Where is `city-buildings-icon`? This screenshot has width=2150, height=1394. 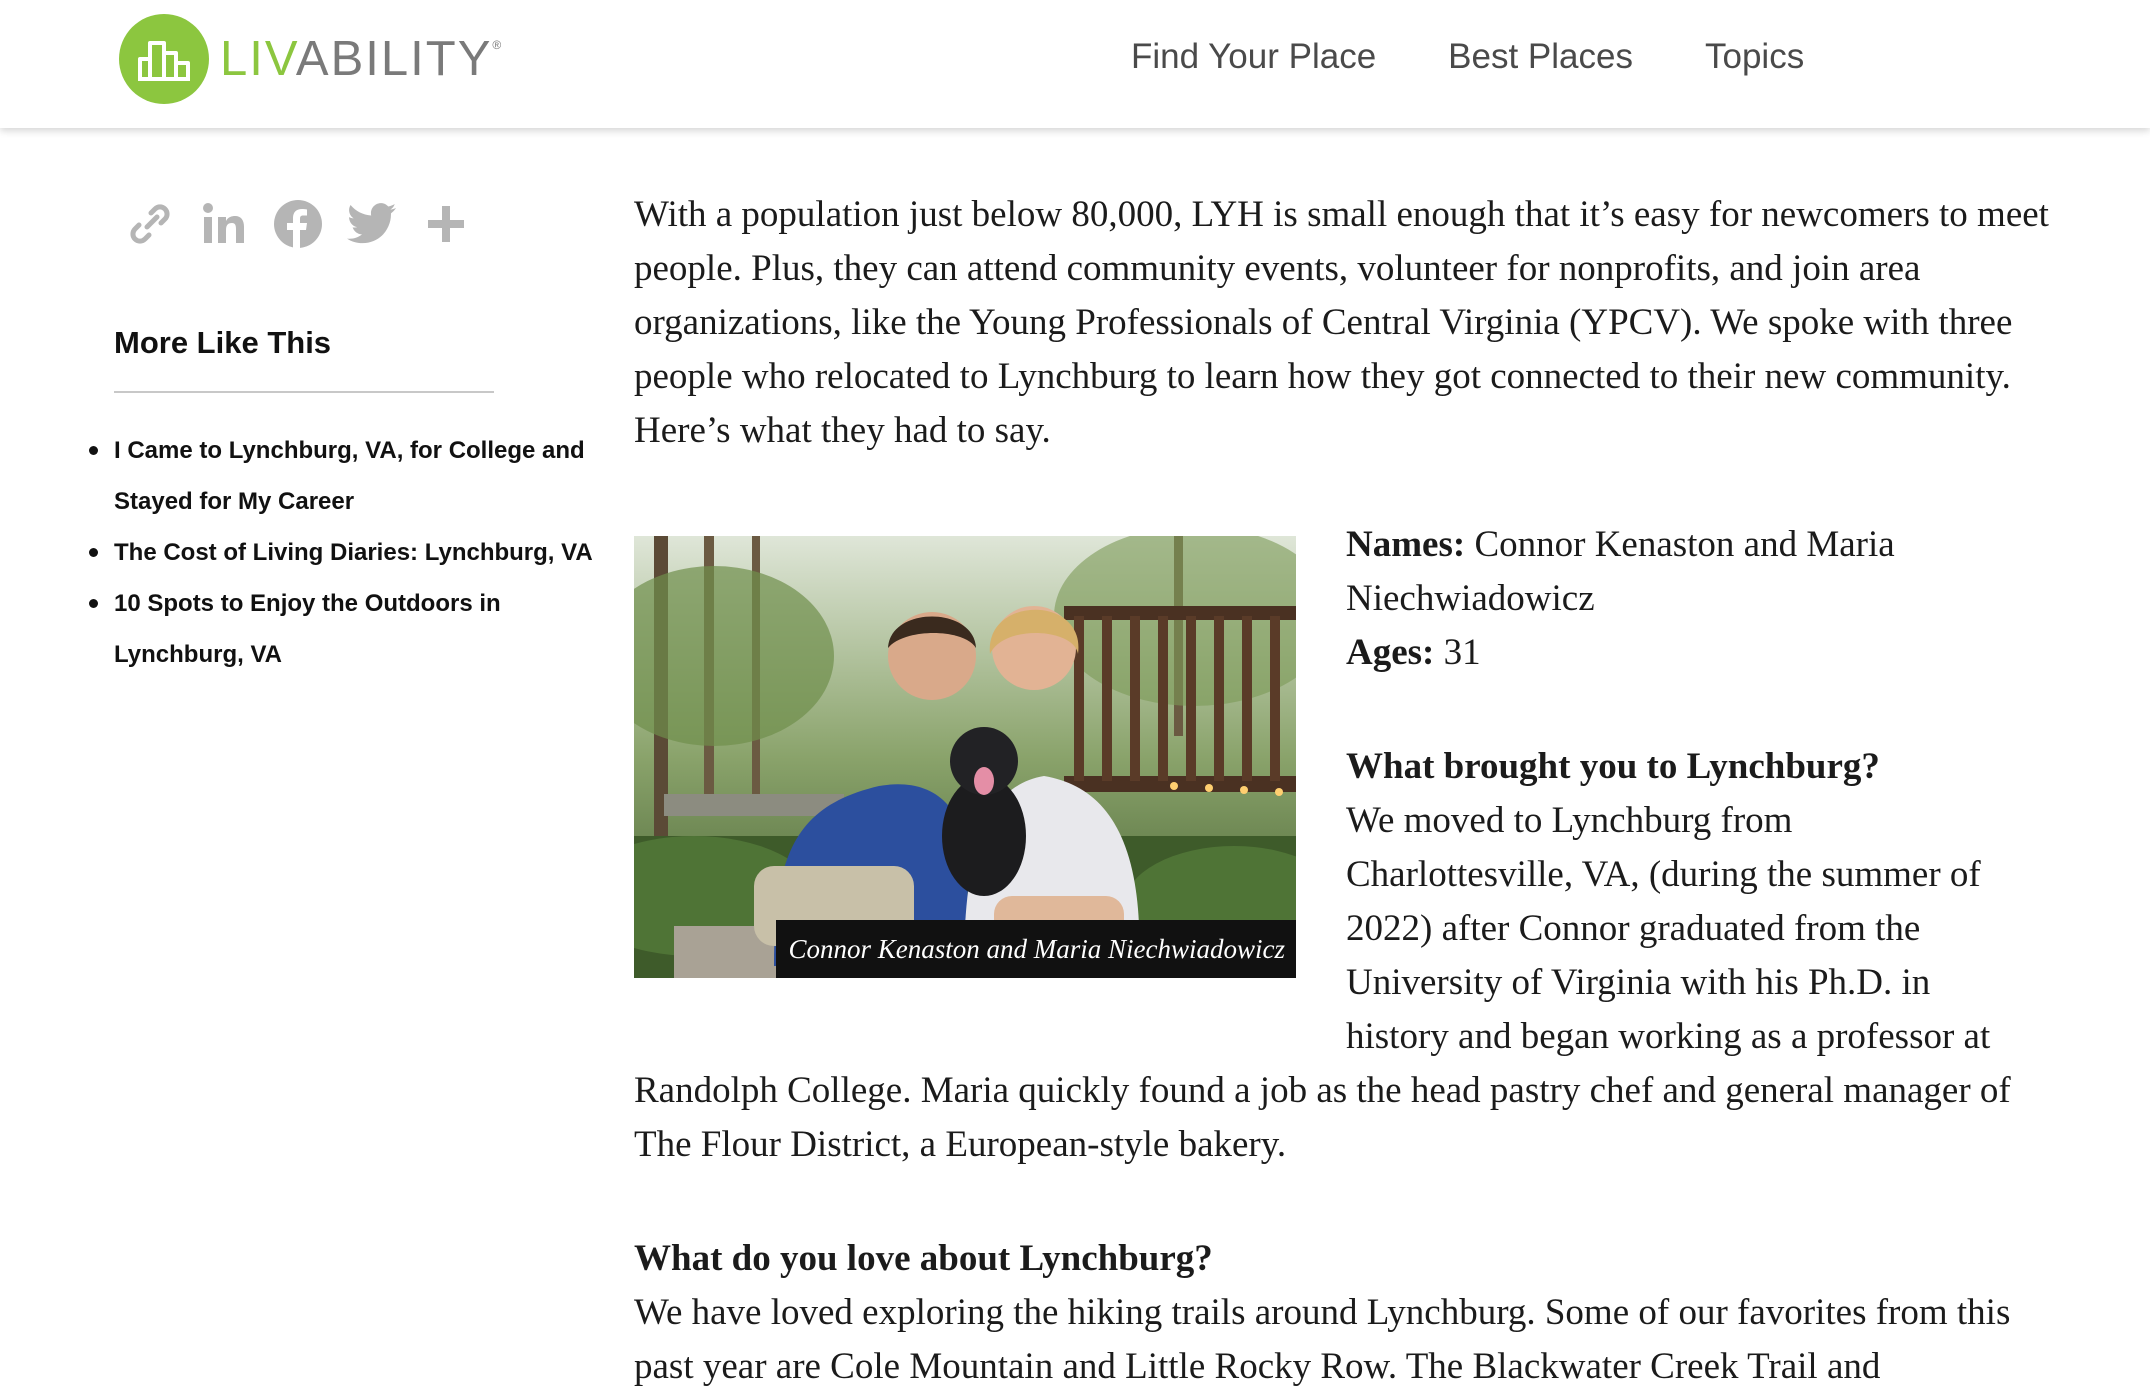 city-buildings-icon is located at coordinates (164, 59).